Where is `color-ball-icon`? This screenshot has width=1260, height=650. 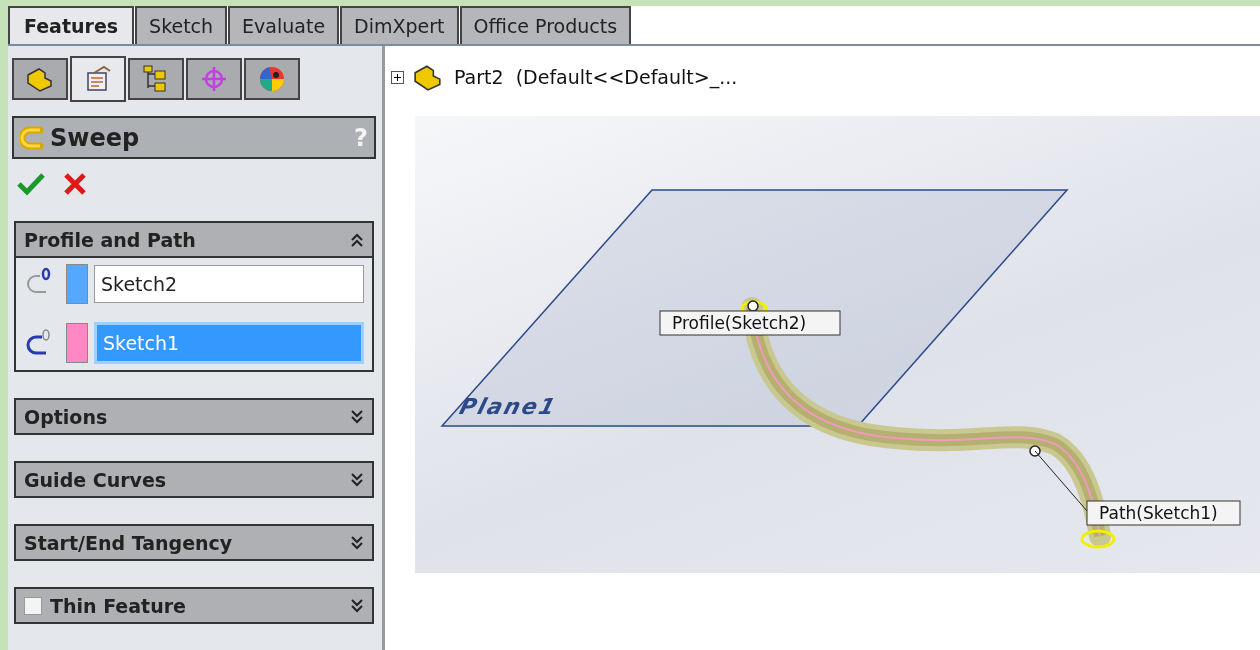
color-ball-icon is located at coordinates (272, 79).